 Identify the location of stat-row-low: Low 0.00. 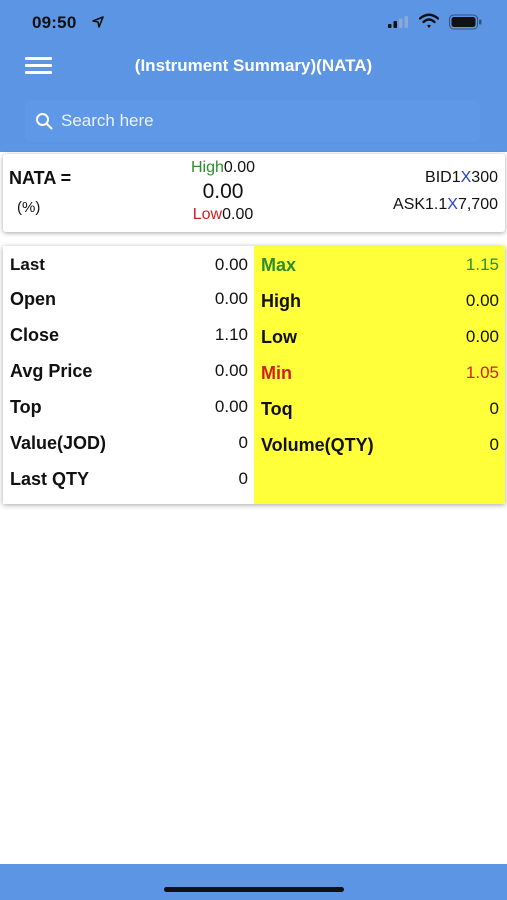
(379, 345).